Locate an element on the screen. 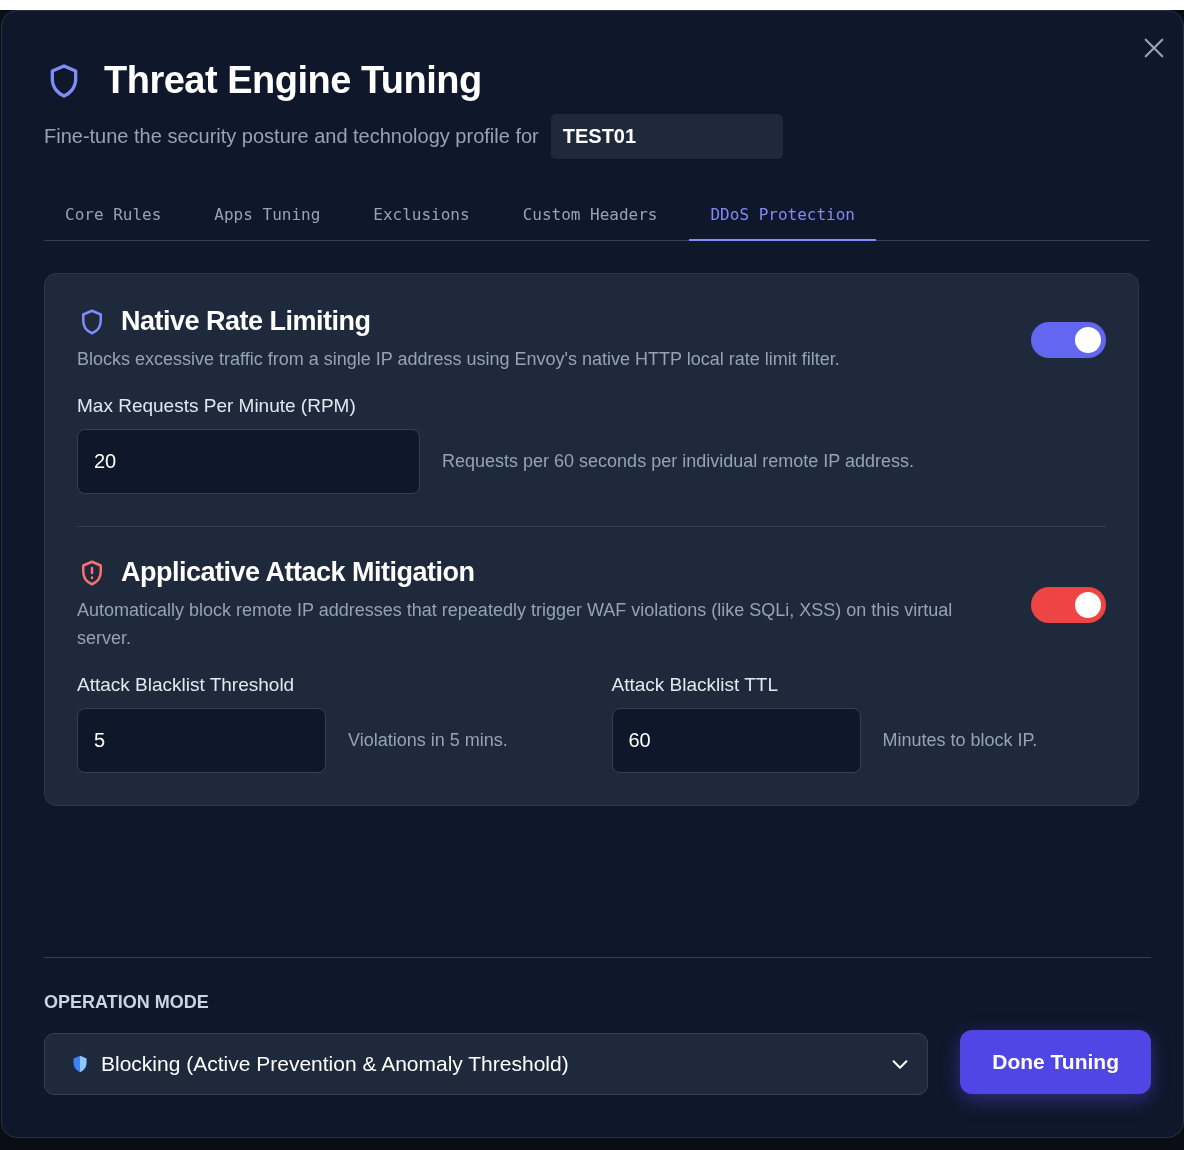 The height and width of the screenshot is (1150, 1184). section-description: Automatically block remote IP addresses that repeatedly trigger WAF violations (like SQLi, XSS) on this virtual server. is located at coordinates (515, 624).